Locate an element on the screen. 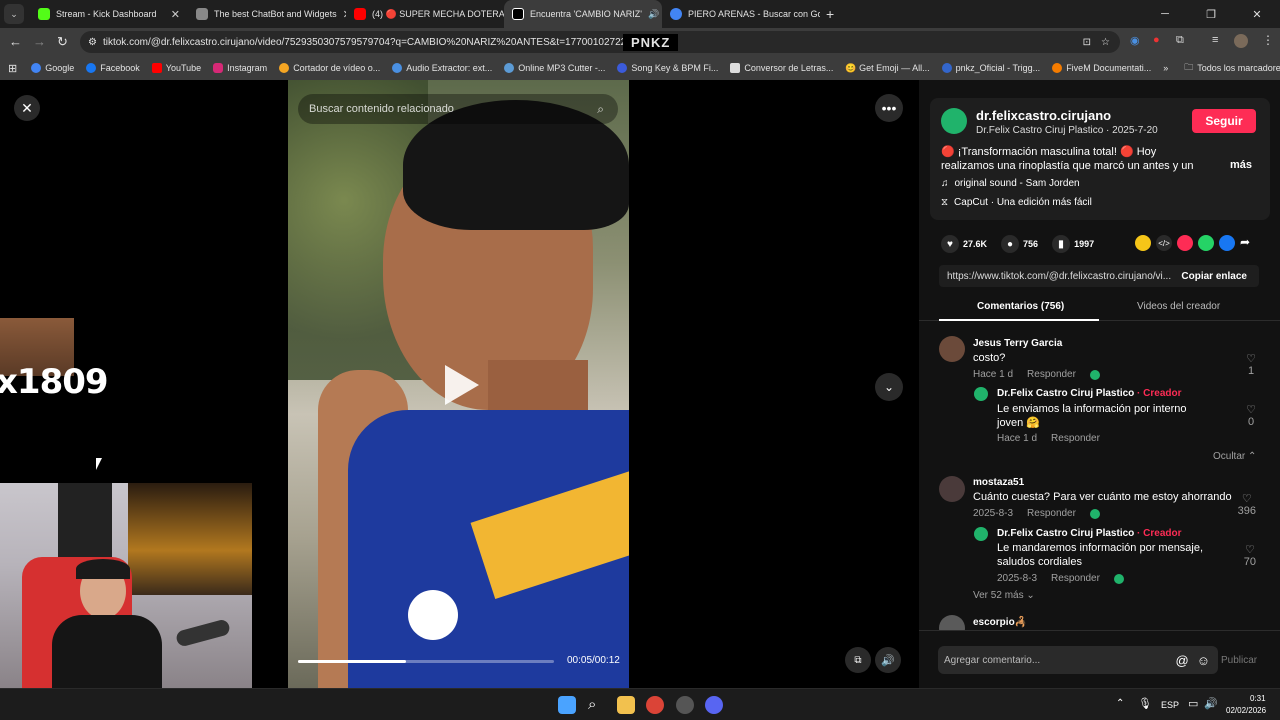 The width and height of the screenshot is (1280, 720). site-info-icon: ⚙ is located at coordinates (92, 42).